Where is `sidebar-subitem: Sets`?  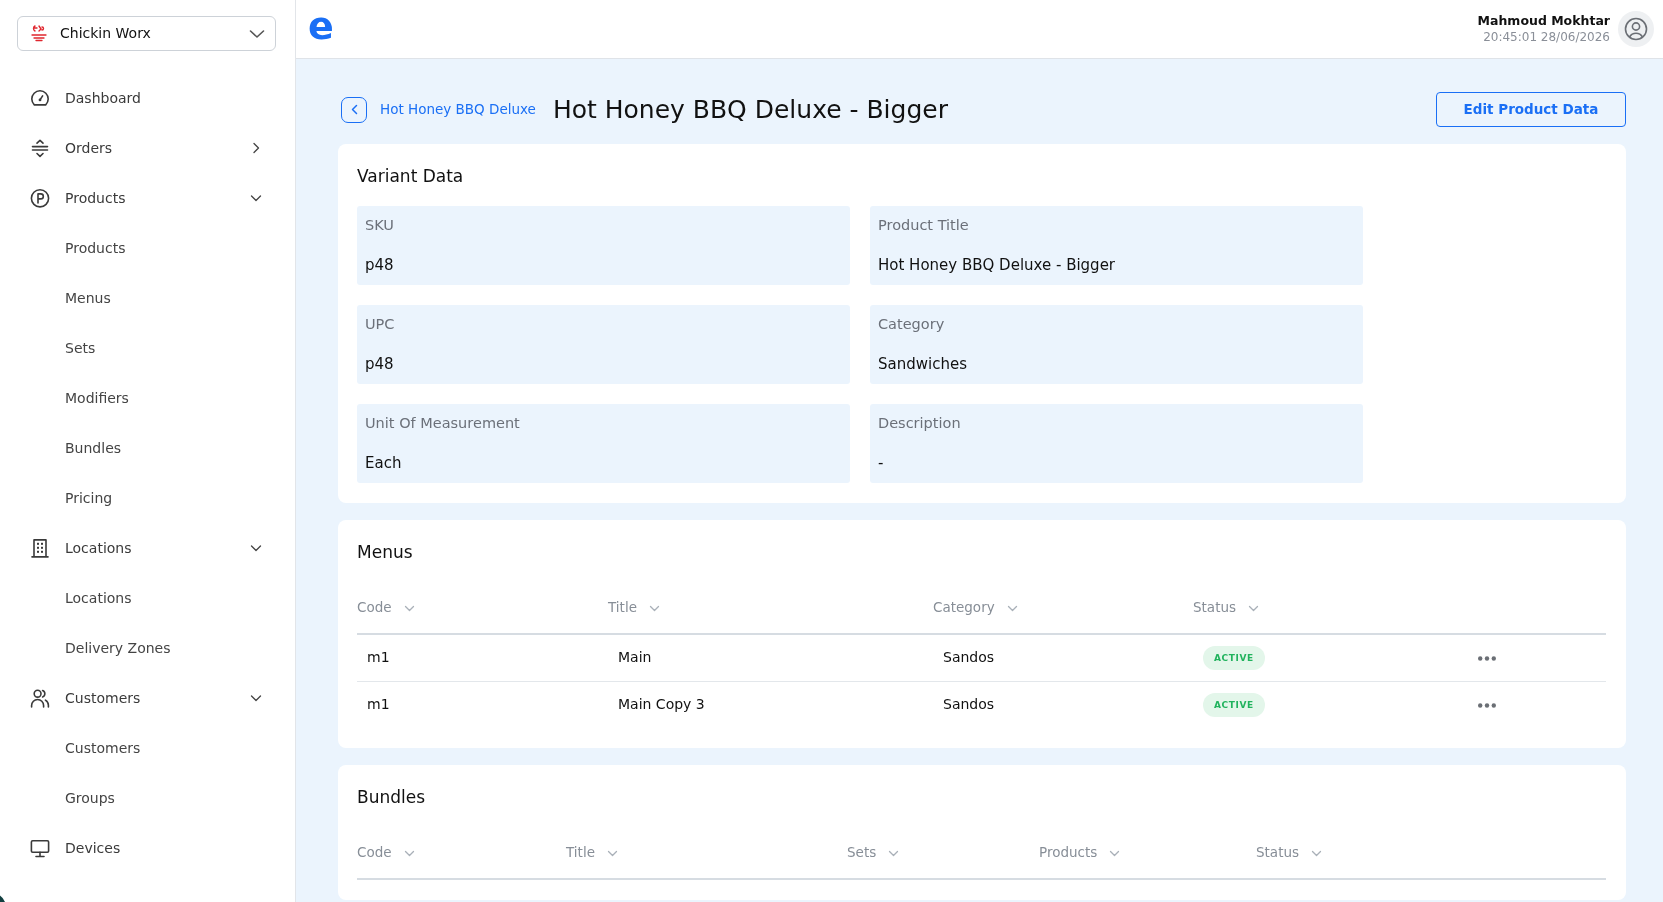
sidebar-subitem: Sets is located at coordinates (80, 348).